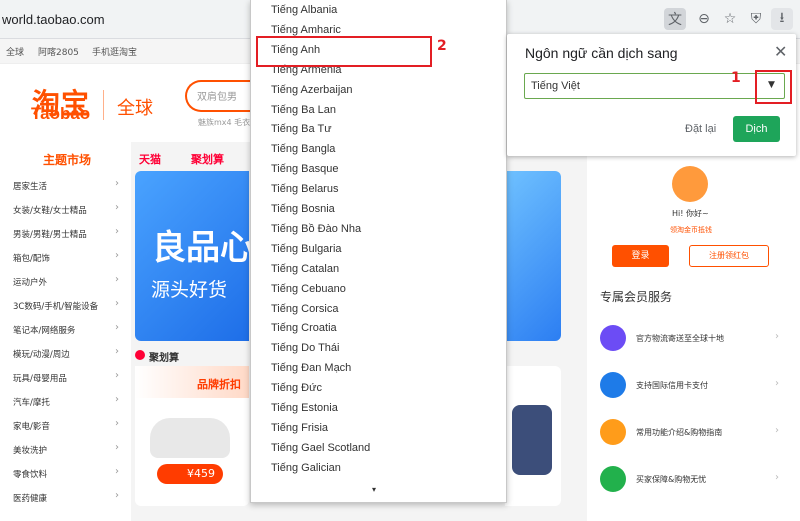 The image size is (800, 521). I want to click on language-option: Tiếng Frisia, so click(299, 428).